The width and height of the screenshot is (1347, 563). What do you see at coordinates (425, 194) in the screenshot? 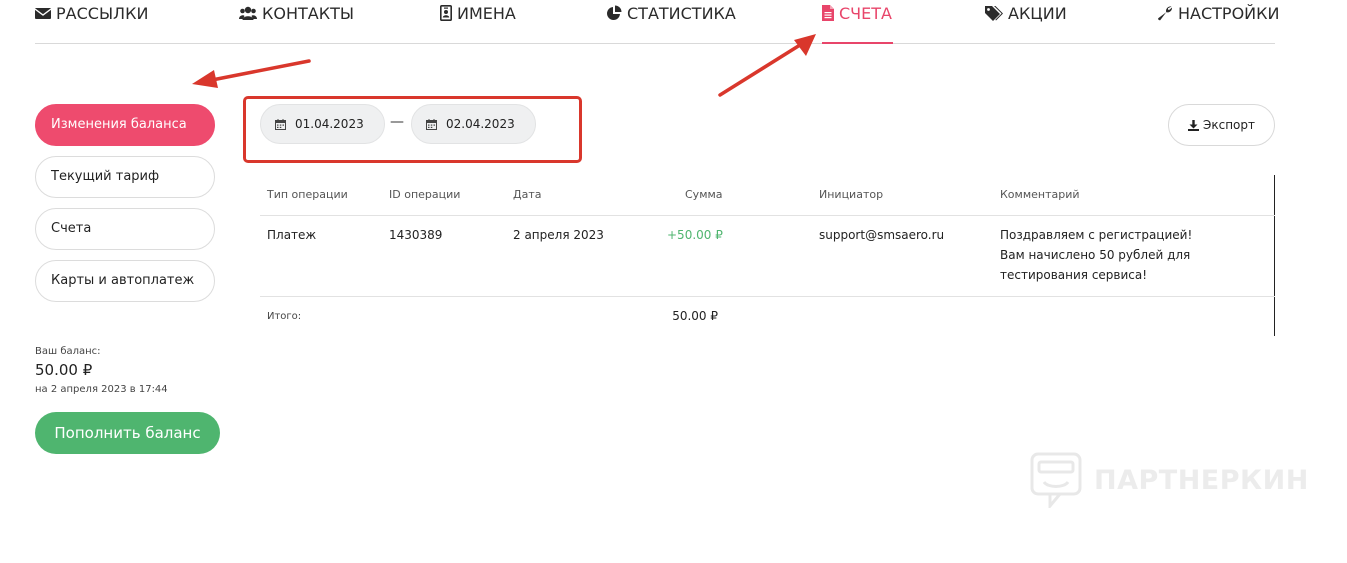
I see `column-header-id: ID операции` at bounding box center [425, 194].